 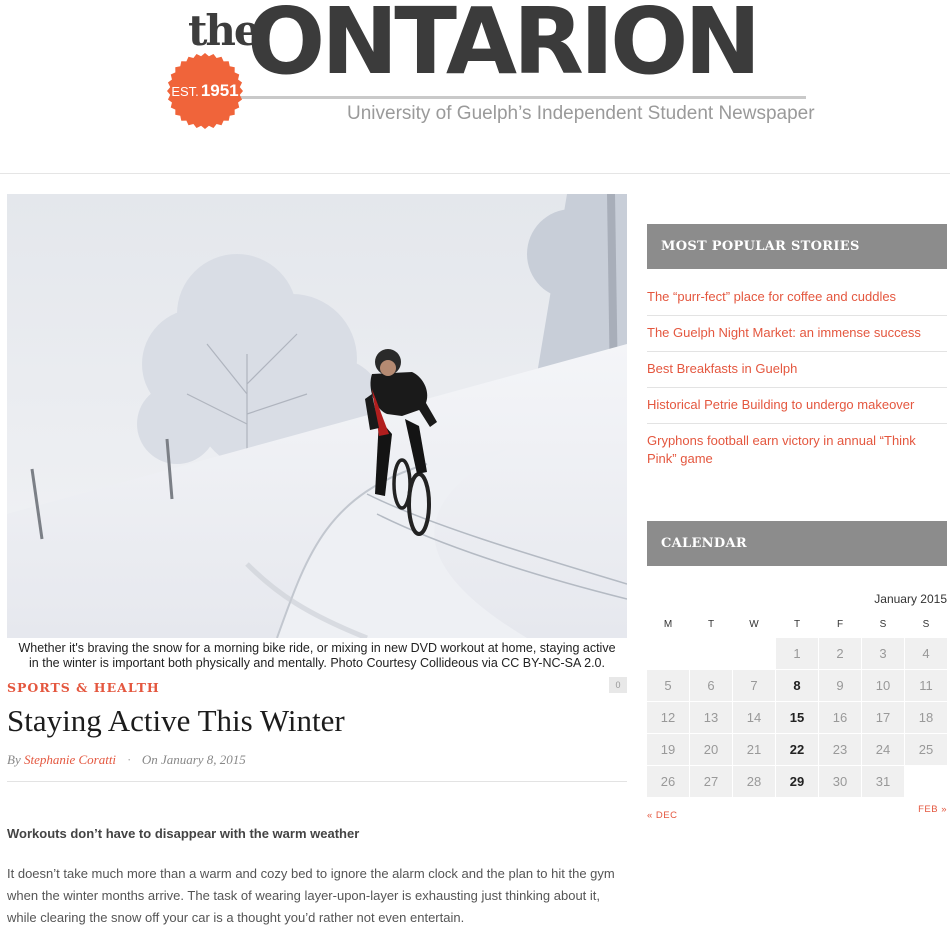 I want to click on calendar-day: 21, so click(x=754, y=749).